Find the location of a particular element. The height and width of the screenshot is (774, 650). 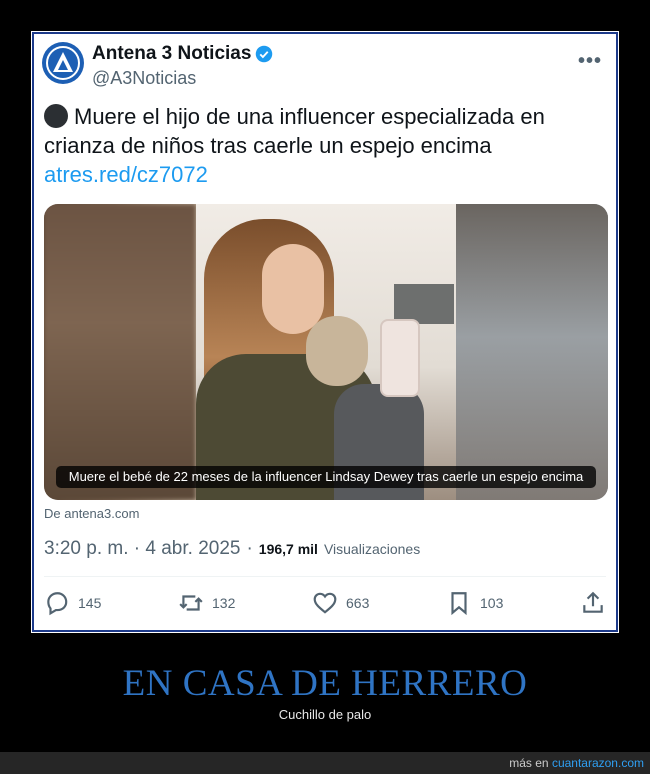

image-blur-right is located at coordinates (532, 352).